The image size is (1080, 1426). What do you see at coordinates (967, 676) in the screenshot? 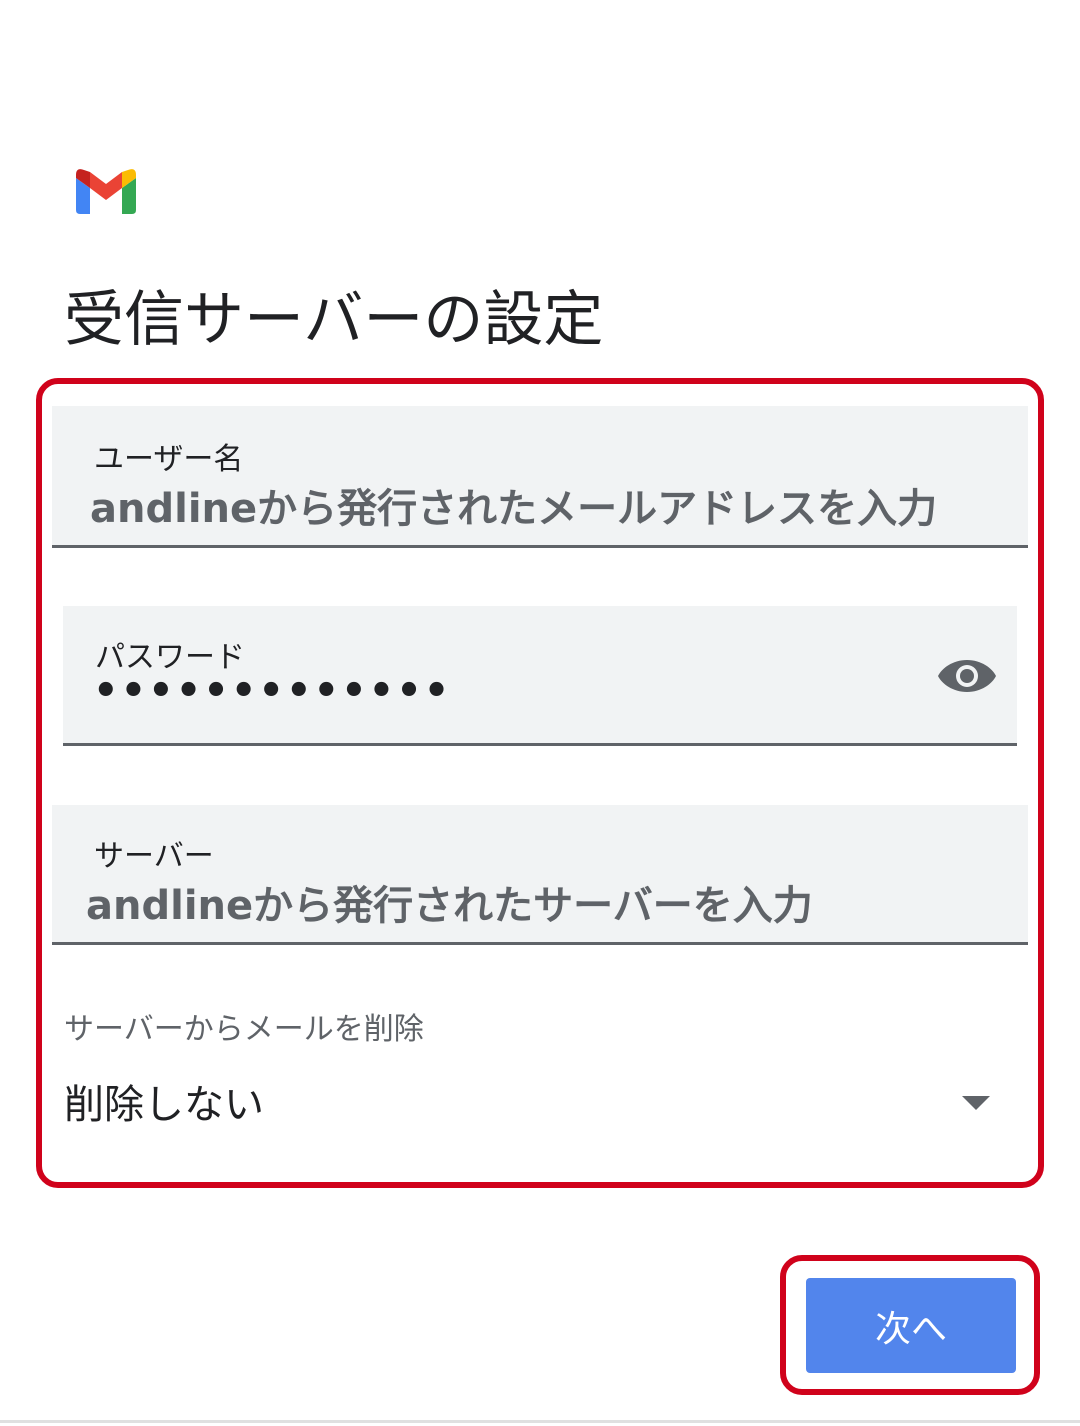
I see `eye-icon` at bounding box center [967, 676].